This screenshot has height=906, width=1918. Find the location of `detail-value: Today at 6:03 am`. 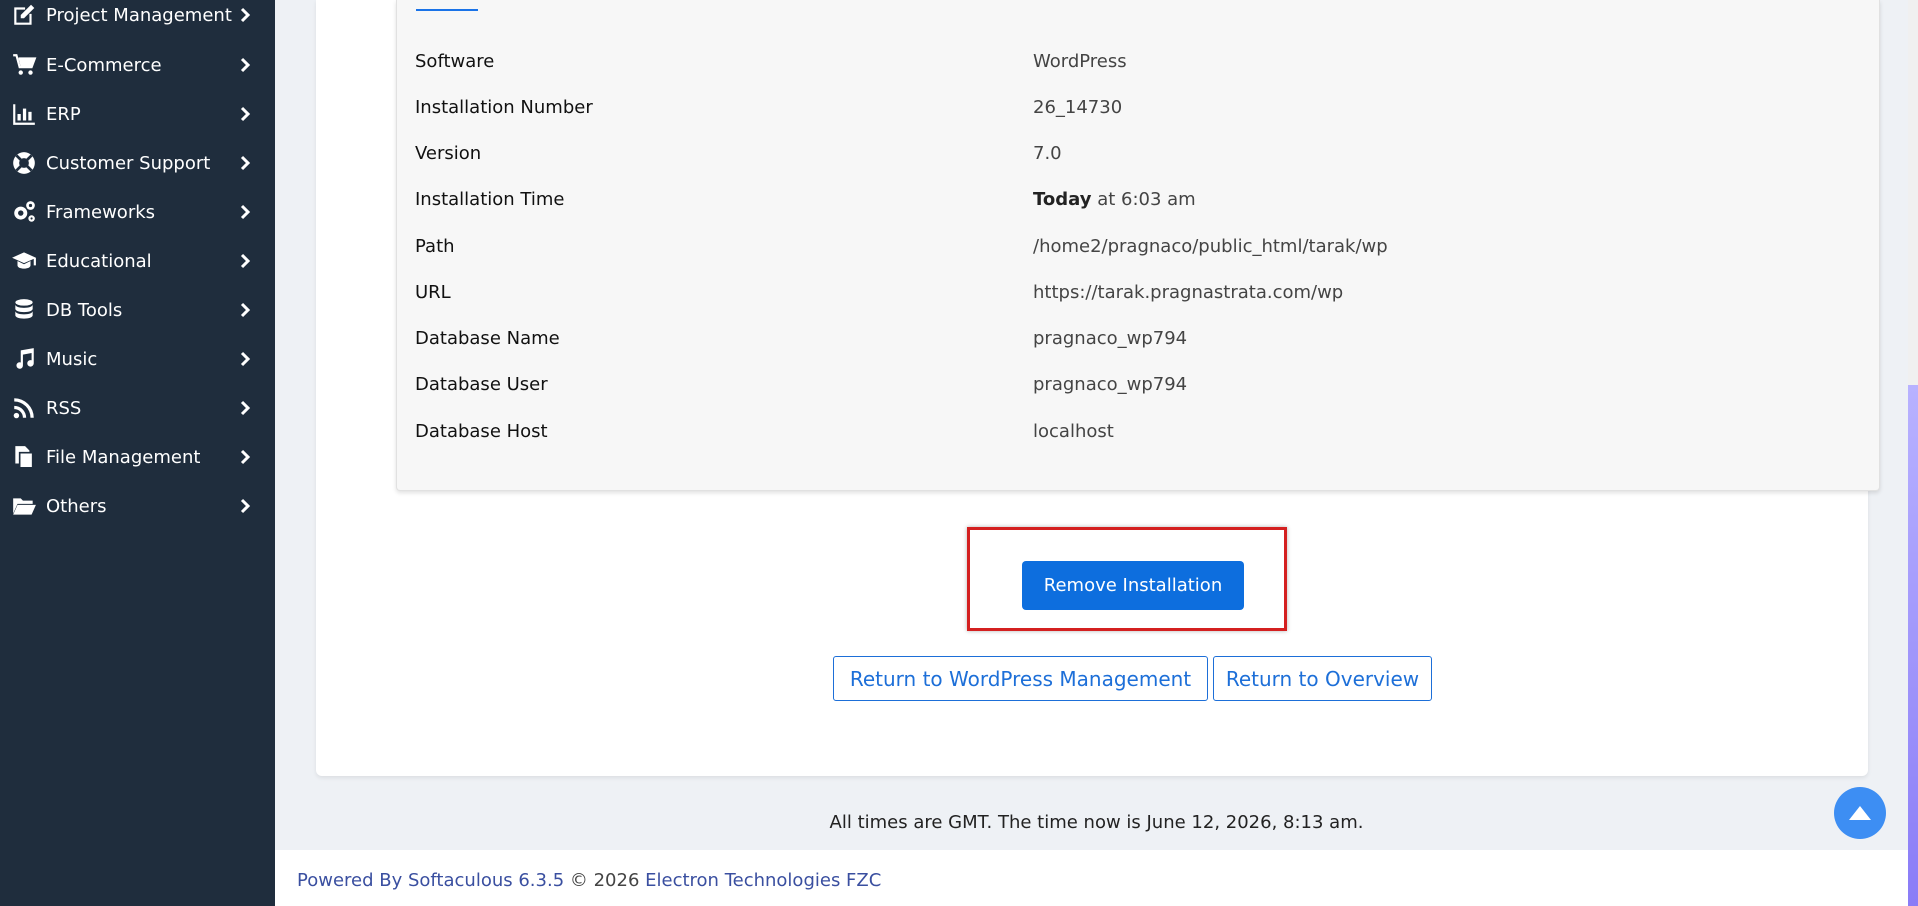

detail-value: Today at 6:03 am is located at coordinates (1114, 199).